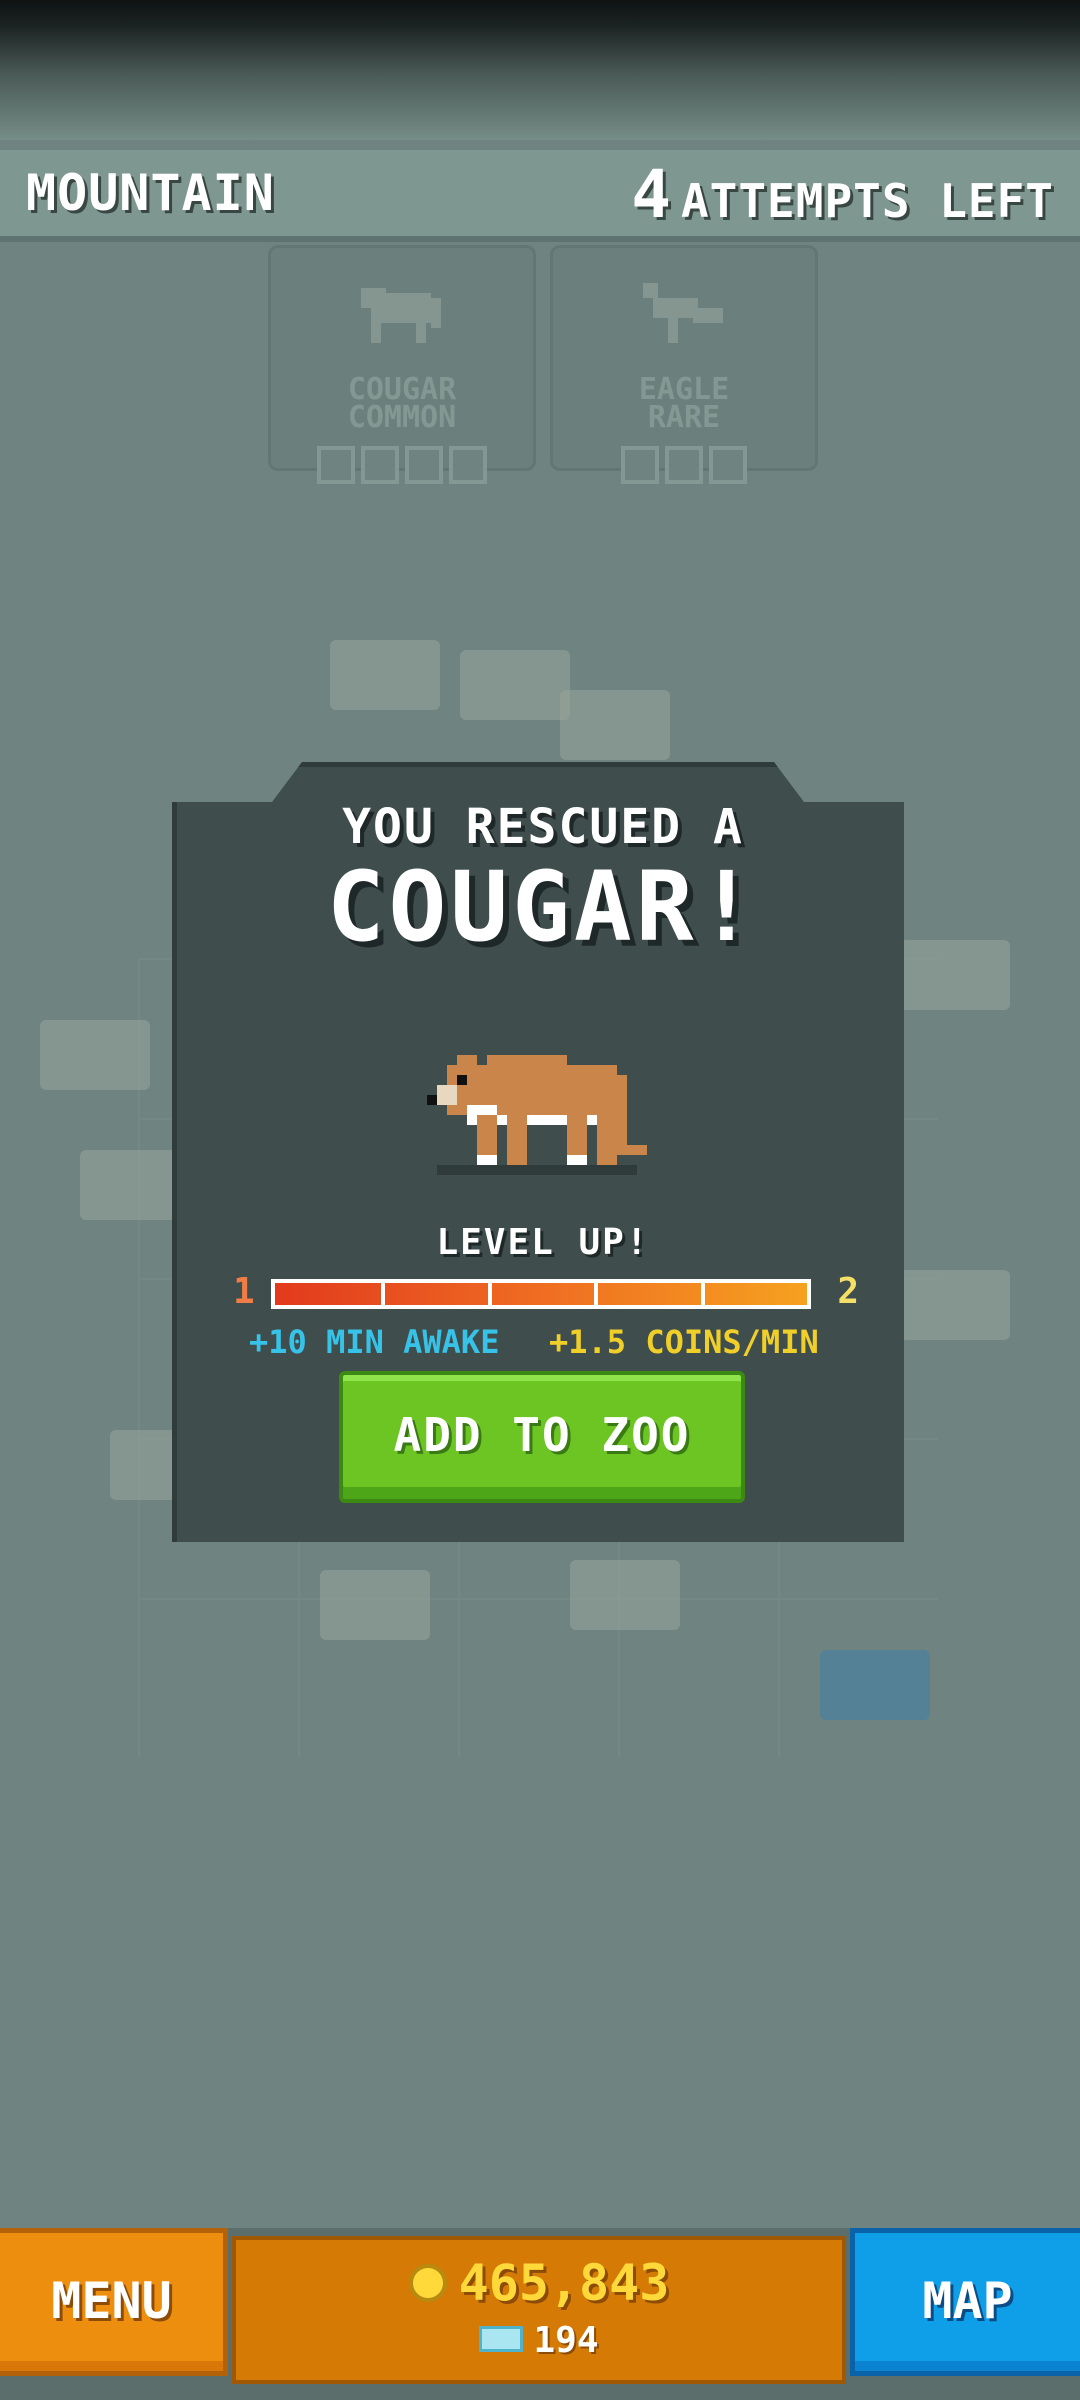 The image size is (1080, 2400). I want to click on zone-name: MOUNTAIN, so click(150, 193).